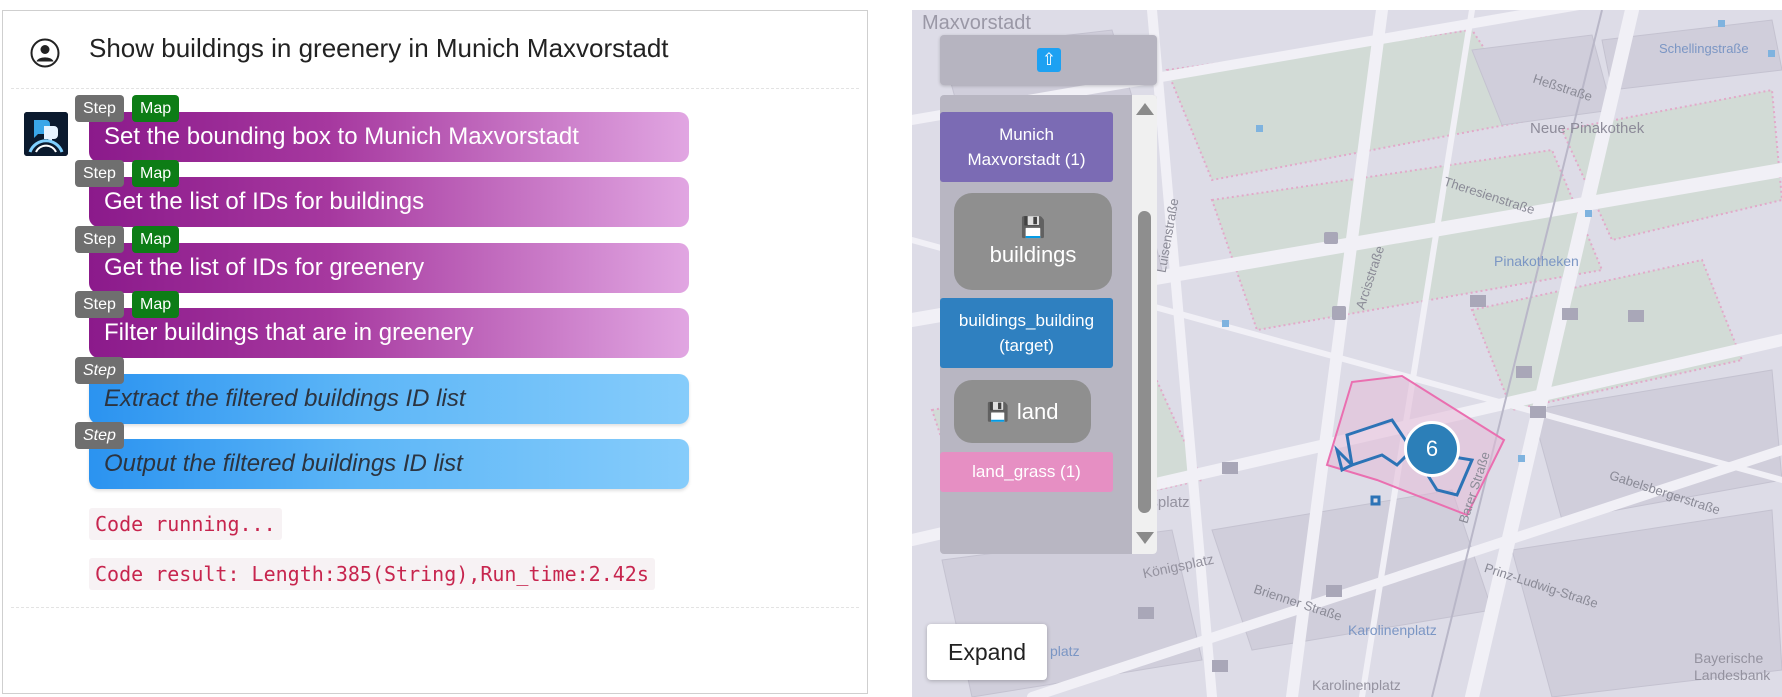 The height and width of the screenshot is (697, 1782). What do you see at coordinates (1729, 658) in the screenshot?
I see `bayerische-label: Bayerische` at bounding box center [1729, 658].